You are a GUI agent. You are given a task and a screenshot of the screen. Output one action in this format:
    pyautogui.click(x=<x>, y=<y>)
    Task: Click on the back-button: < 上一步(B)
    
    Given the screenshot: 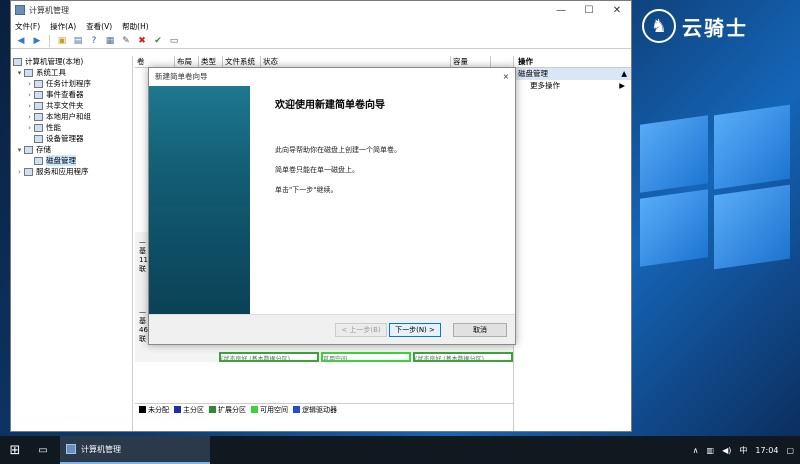 What is the action you would take?
    pyautogui.click(x=361, y=330)
    